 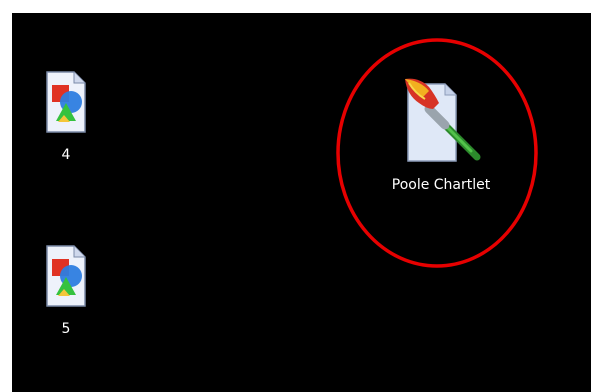 I want to click on desktop-icon-label: 4, so click(x=66, y=155).